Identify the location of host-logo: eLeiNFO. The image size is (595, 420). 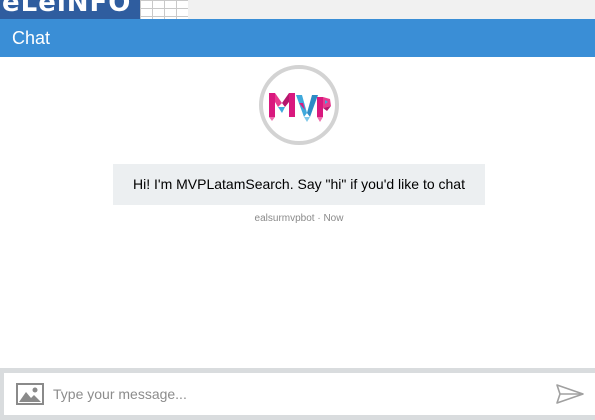
(70, 9).